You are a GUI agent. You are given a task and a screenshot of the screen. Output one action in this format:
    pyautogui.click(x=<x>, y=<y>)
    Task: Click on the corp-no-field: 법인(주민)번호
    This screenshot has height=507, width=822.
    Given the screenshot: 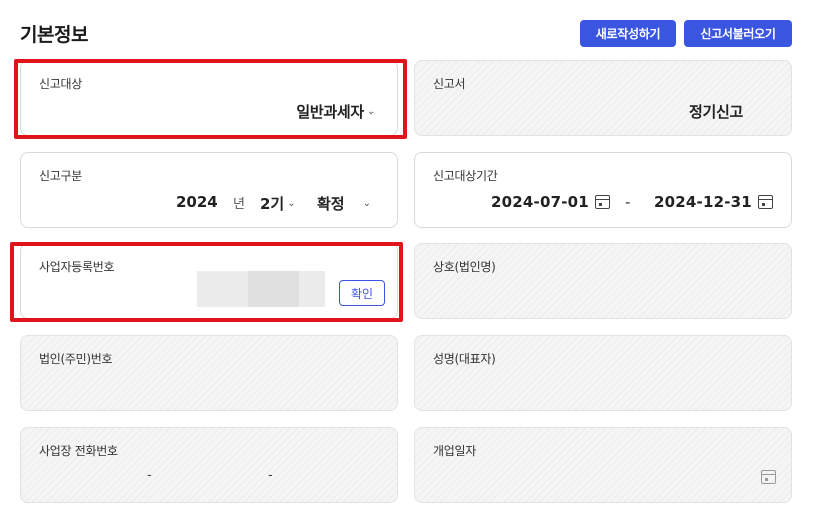 What is the action you would take?
    pyautogui.click(x=209, y=373)
    